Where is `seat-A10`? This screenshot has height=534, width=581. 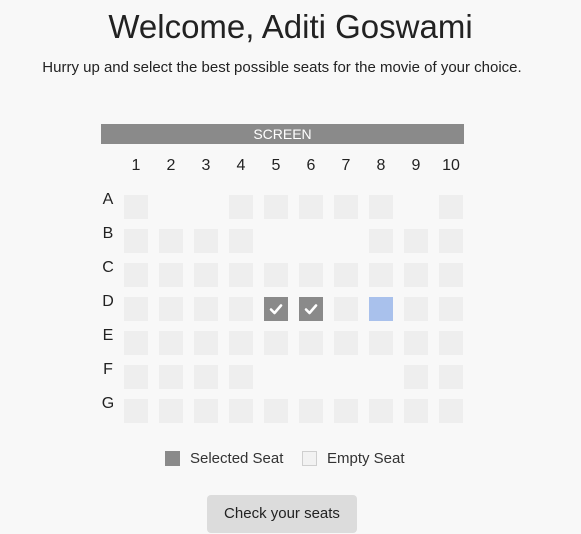 seat-A10 is located at coordinates (451, 207).